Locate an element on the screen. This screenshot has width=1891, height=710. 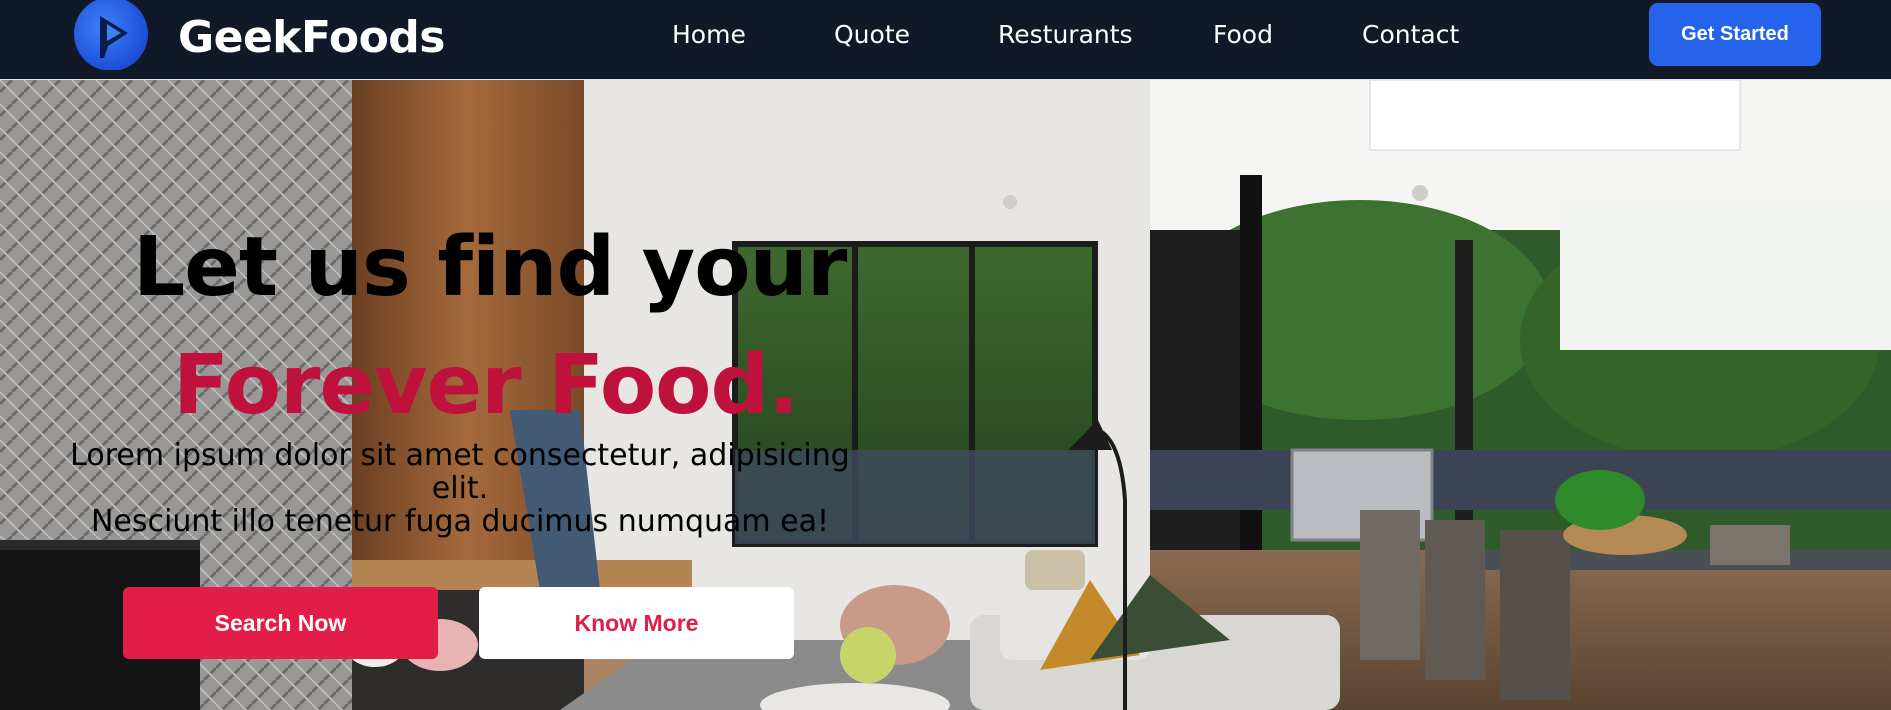
nav-link-resturants: Resturants is located at coordinates (1065, 34).